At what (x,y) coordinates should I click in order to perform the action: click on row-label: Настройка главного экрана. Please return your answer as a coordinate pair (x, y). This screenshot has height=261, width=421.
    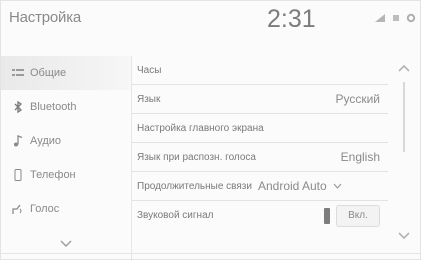
    Looking at the image, I should click on (200, 128).